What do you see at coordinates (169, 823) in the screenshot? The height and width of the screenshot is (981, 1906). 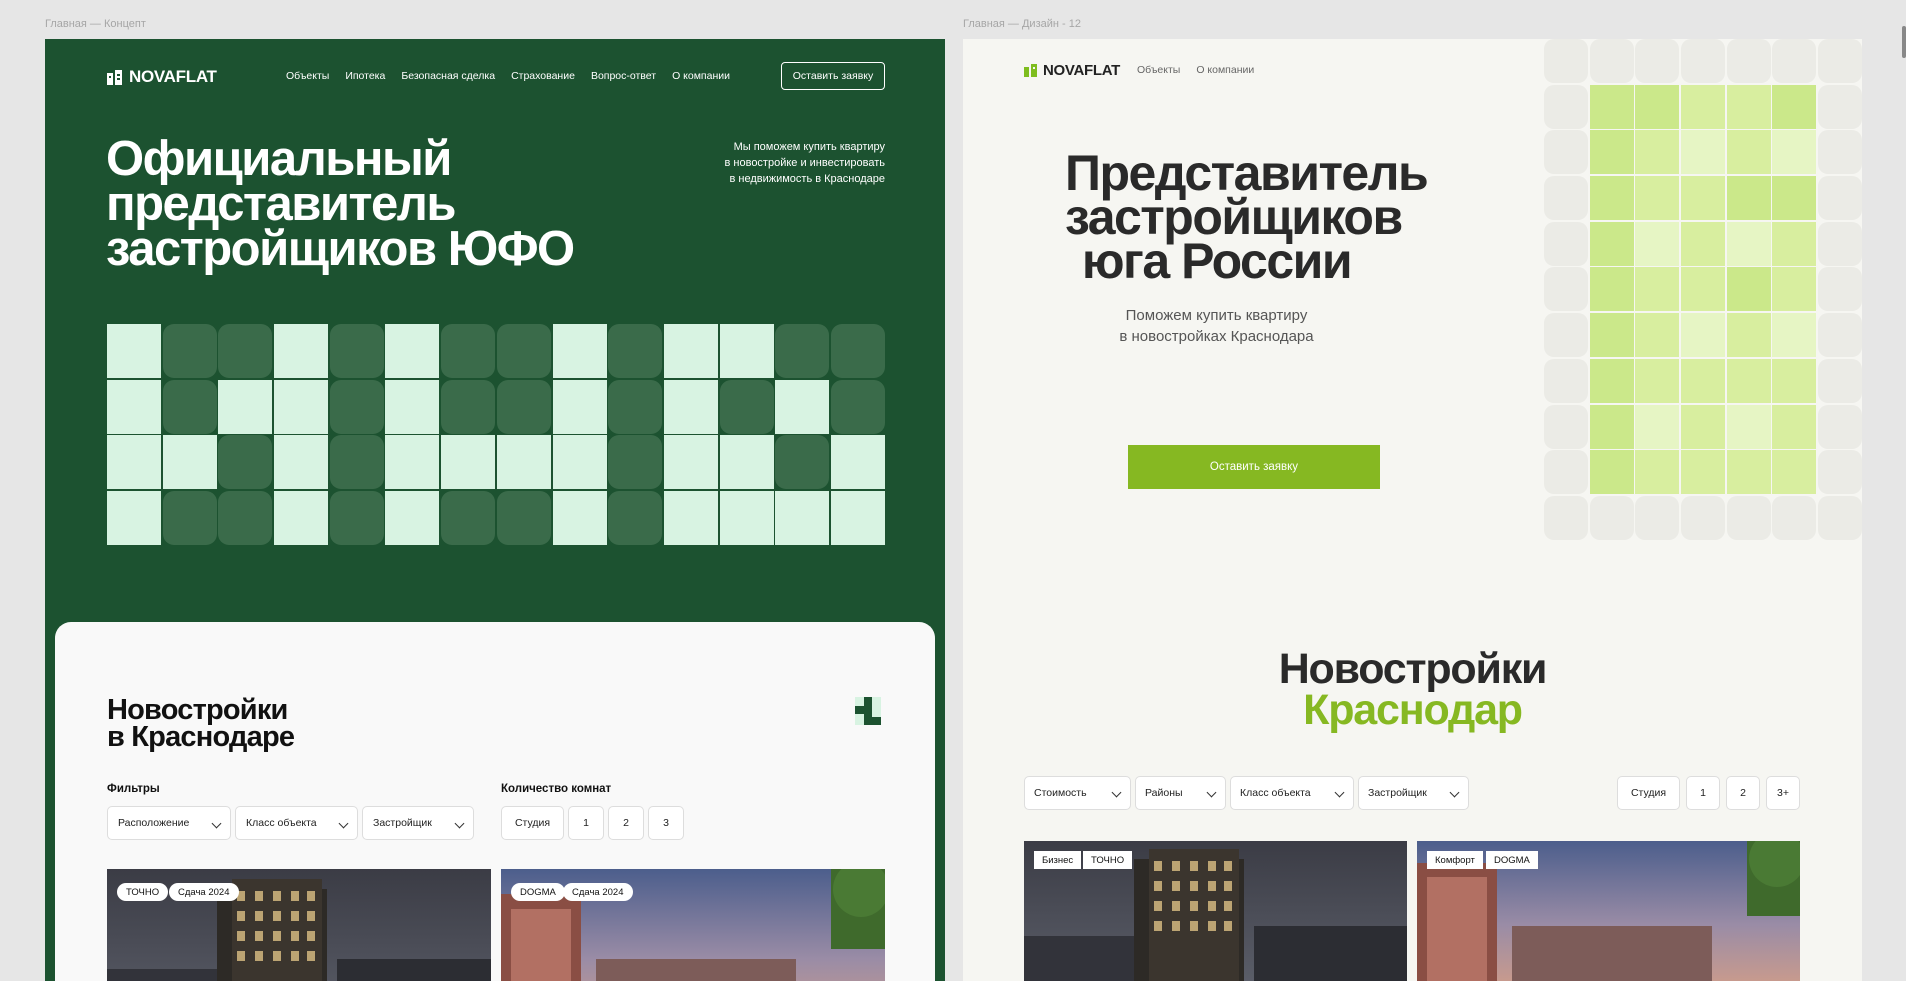 I see `location-select: Расположение` at bounding box center [169, 823].